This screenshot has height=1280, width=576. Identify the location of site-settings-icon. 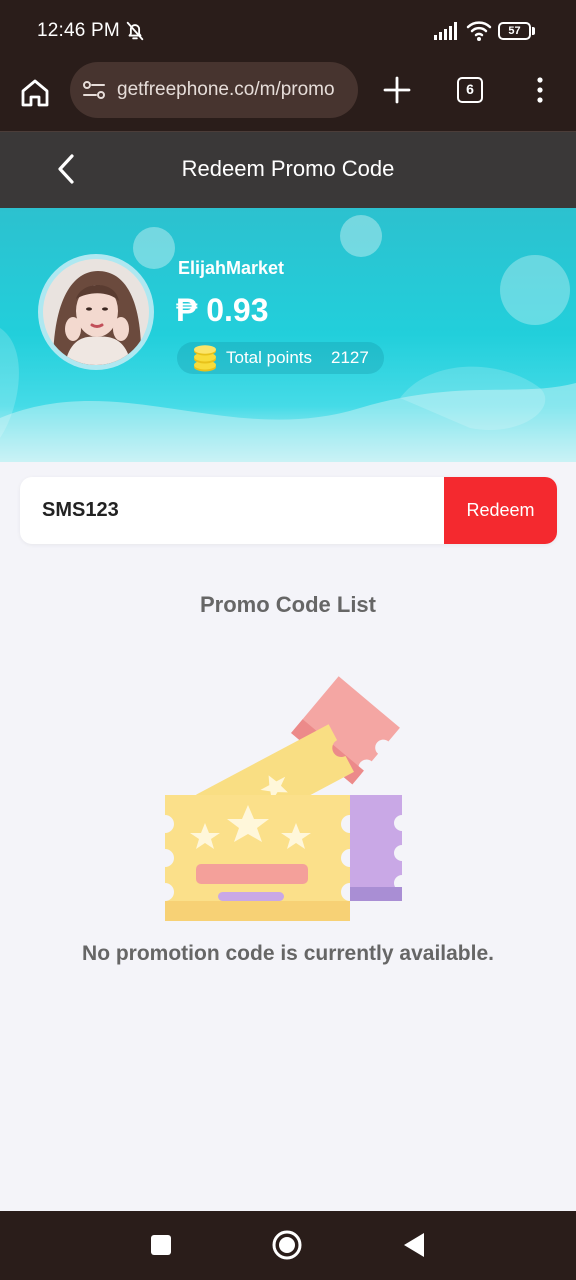
(94, 90).